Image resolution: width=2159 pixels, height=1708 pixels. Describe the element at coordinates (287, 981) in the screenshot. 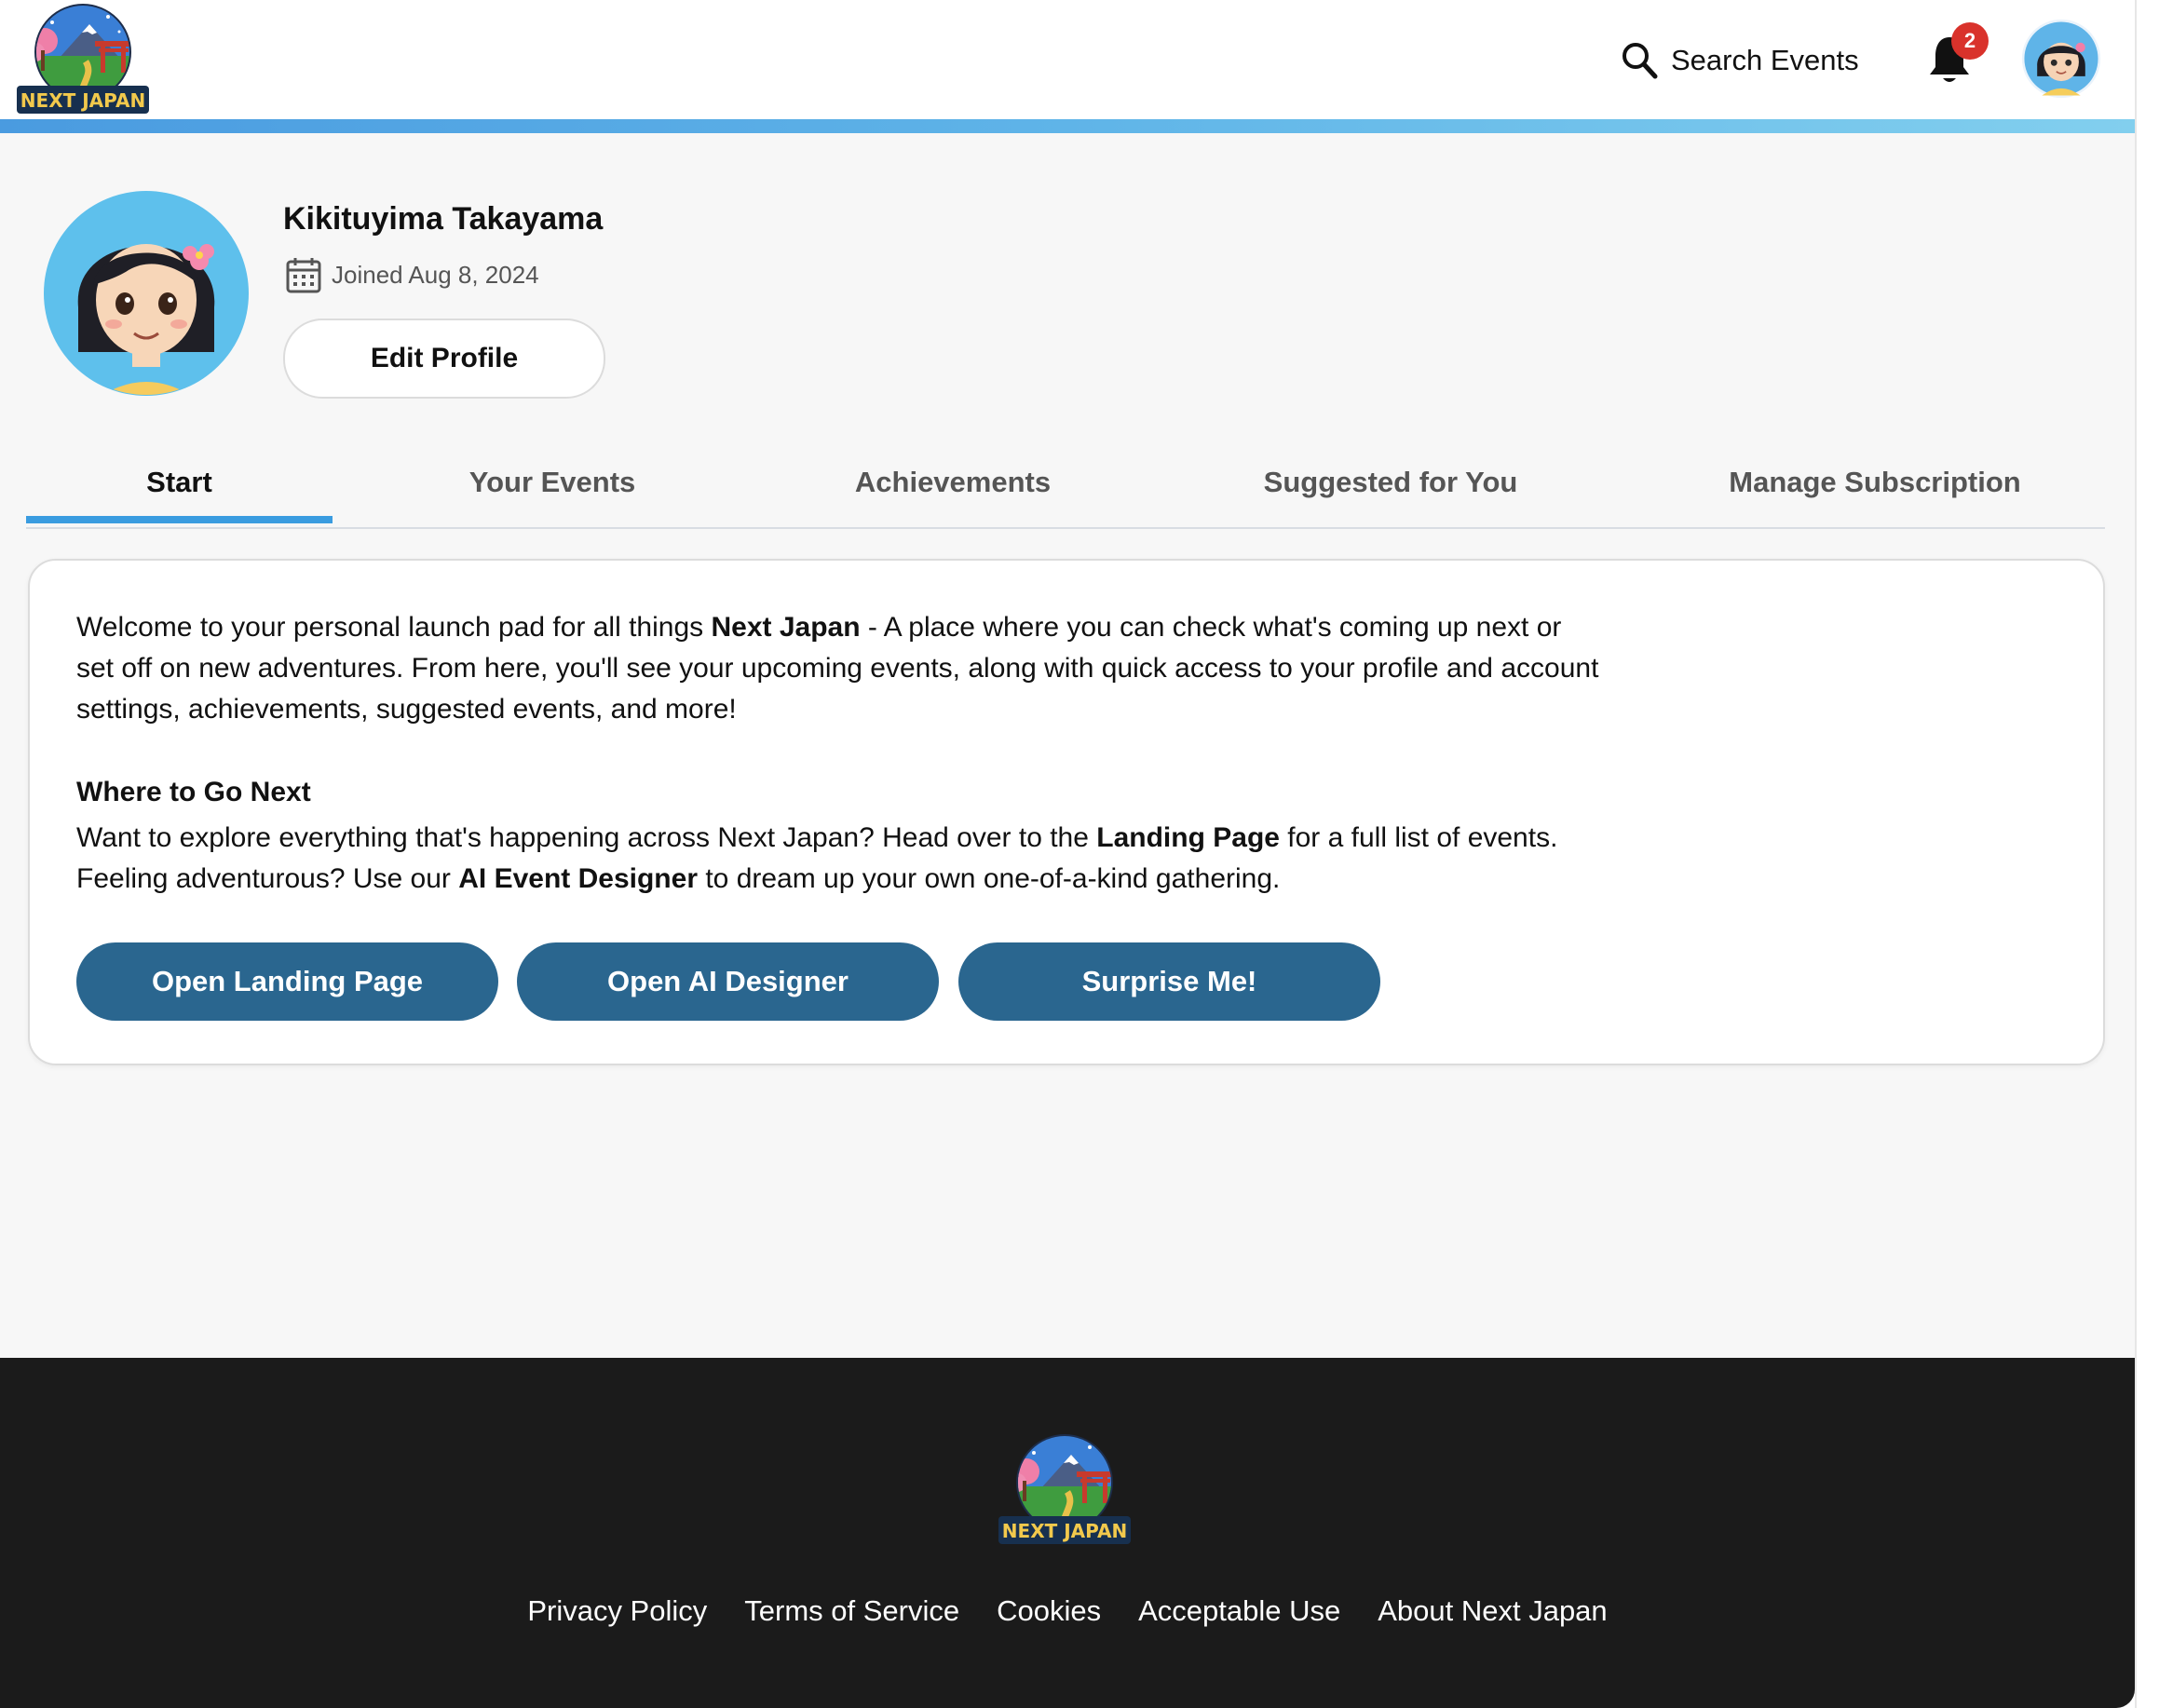

I see `open-landing-page-button: Open Landing Page` at that location.